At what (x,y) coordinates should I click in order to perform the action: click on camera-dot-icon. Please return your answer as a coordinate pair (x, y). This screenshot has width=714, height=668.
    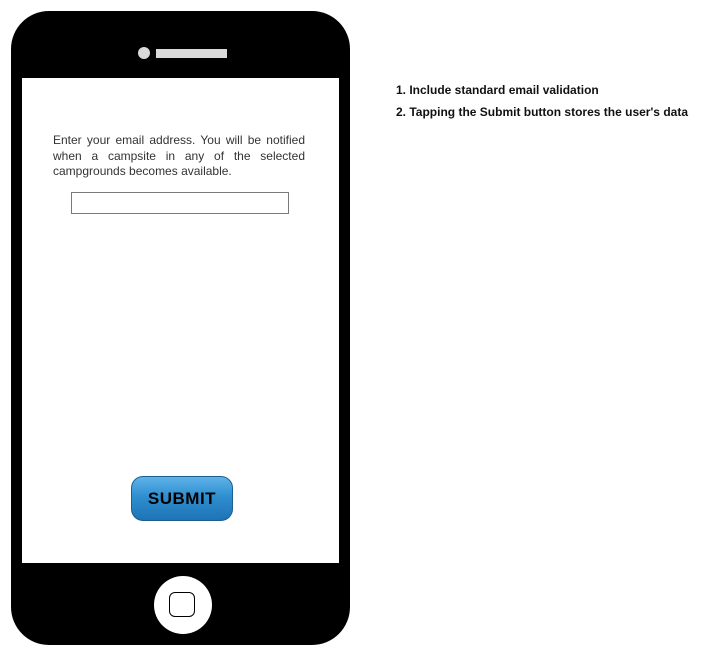
    Looking at the image, I should click on (144, 53).